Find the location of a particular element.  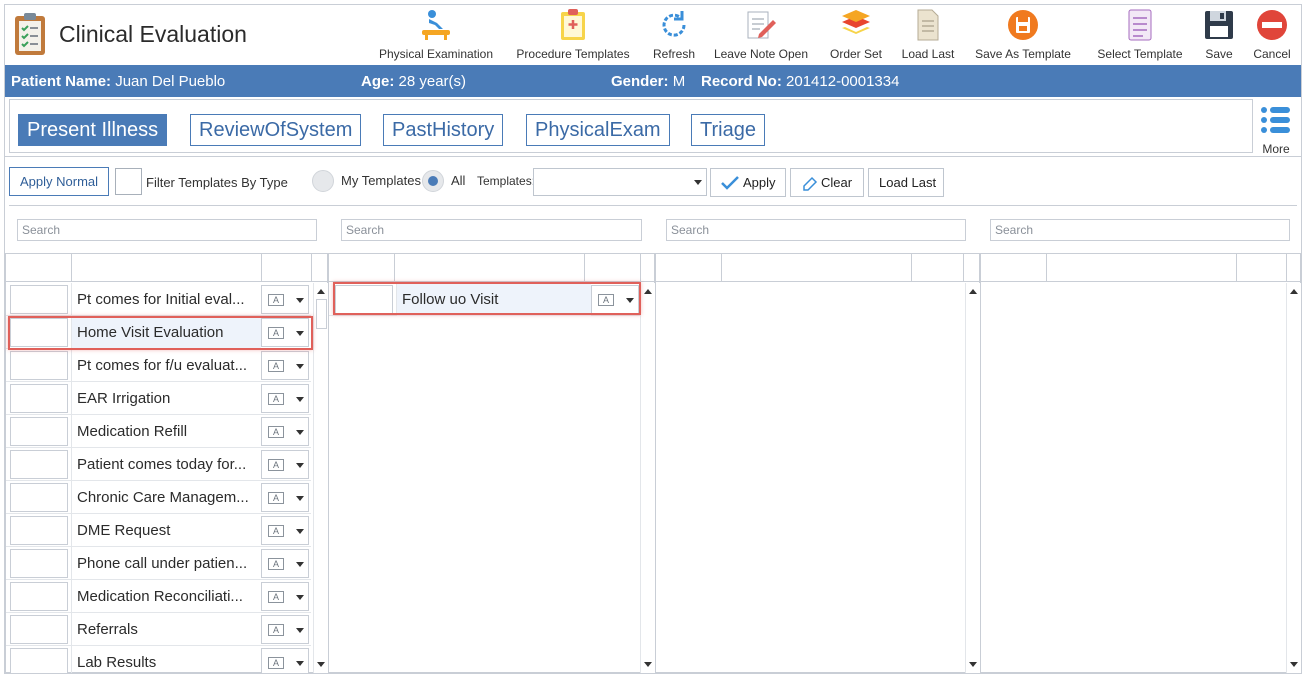

search-input-col1 is located at coordinates (167, 230).